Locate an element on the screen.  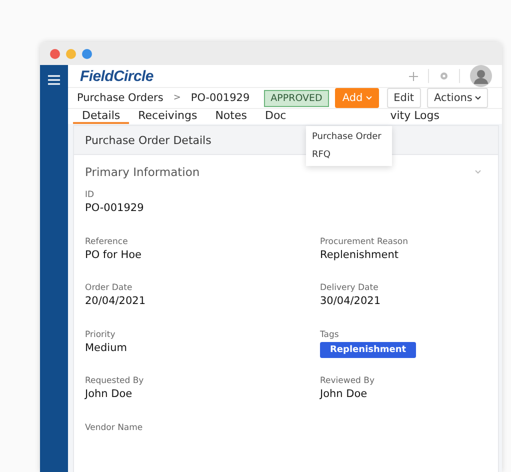
plus-icon is located at coordinates (413, 76).